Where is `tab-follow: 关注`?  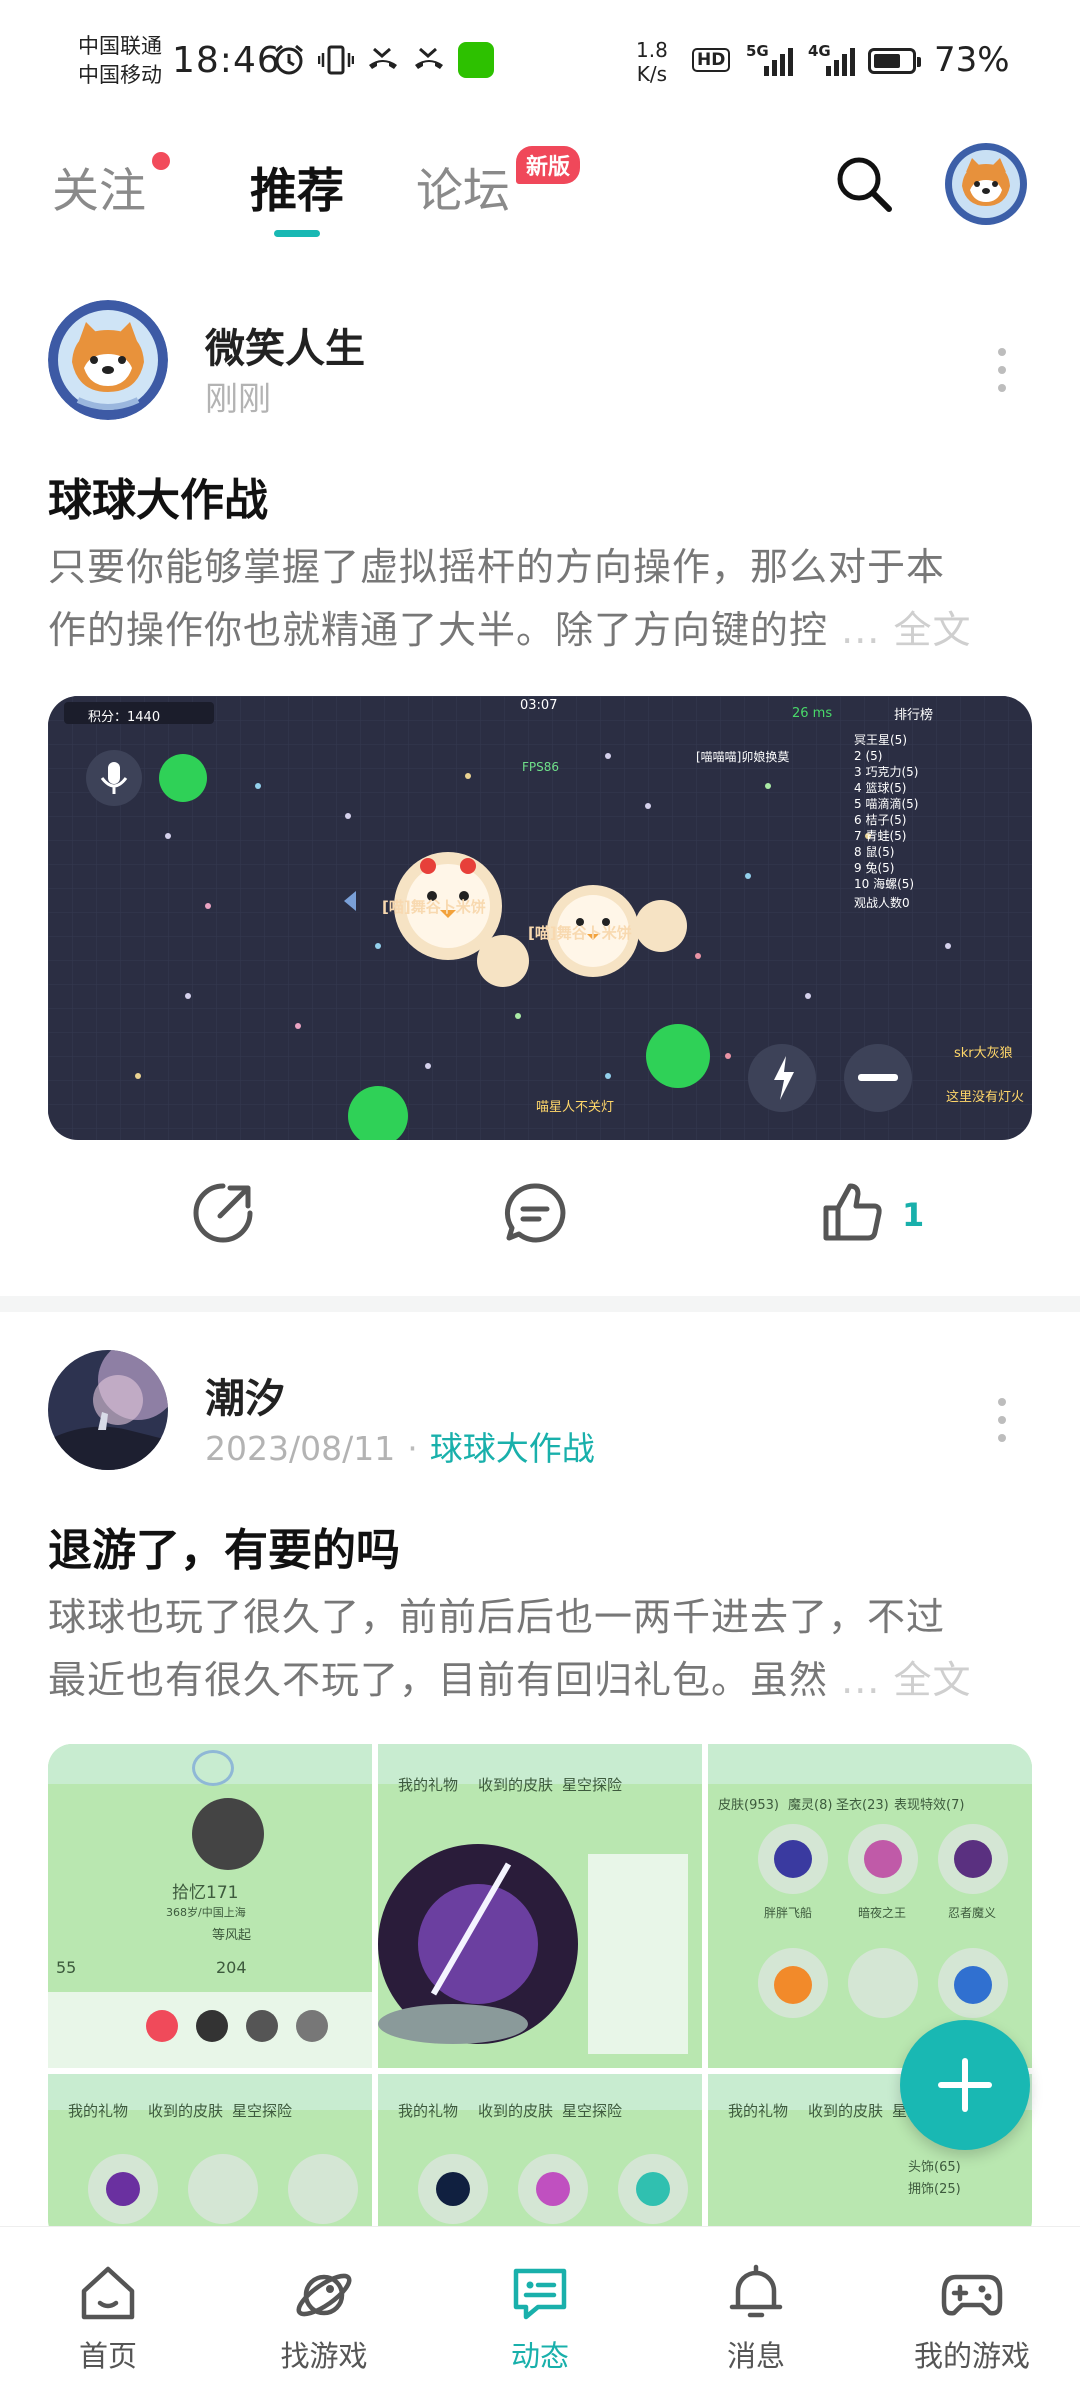 tab-follow: 关注 is located at coordinates (99, 186).